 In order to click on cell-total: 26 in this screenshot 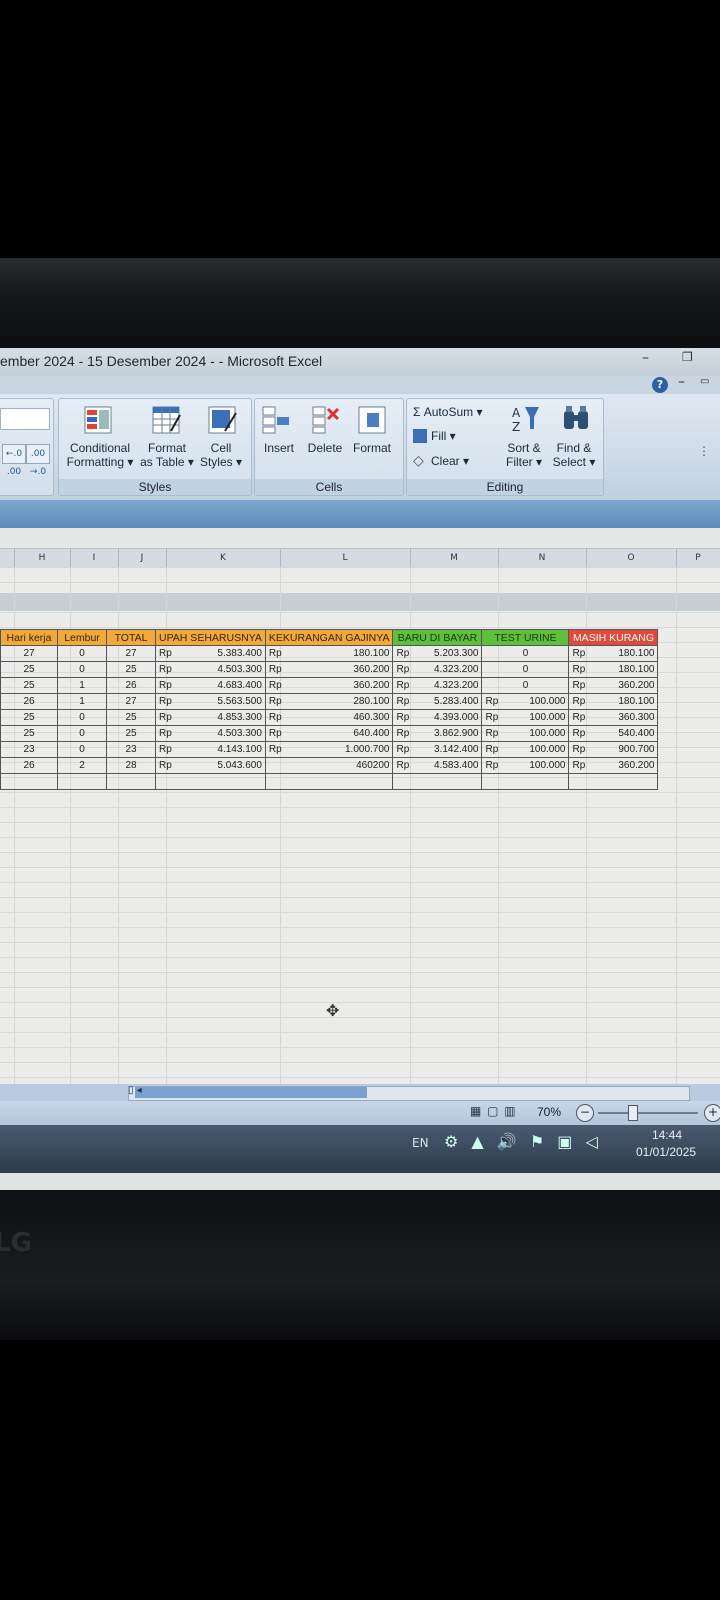, I will do `click(131, 685)`.